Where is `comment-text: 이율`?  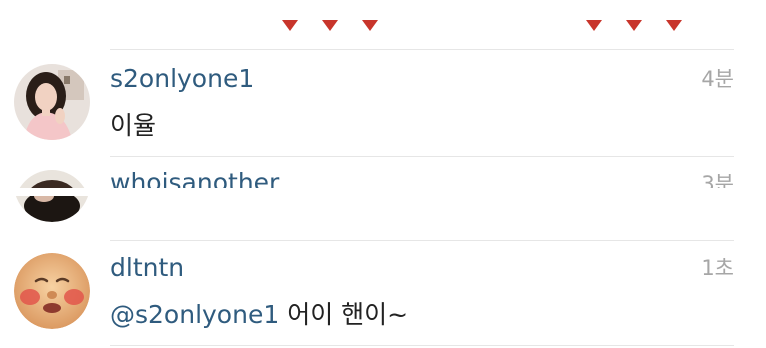 comment-text: 이율 is located at coordinates (133, 125).